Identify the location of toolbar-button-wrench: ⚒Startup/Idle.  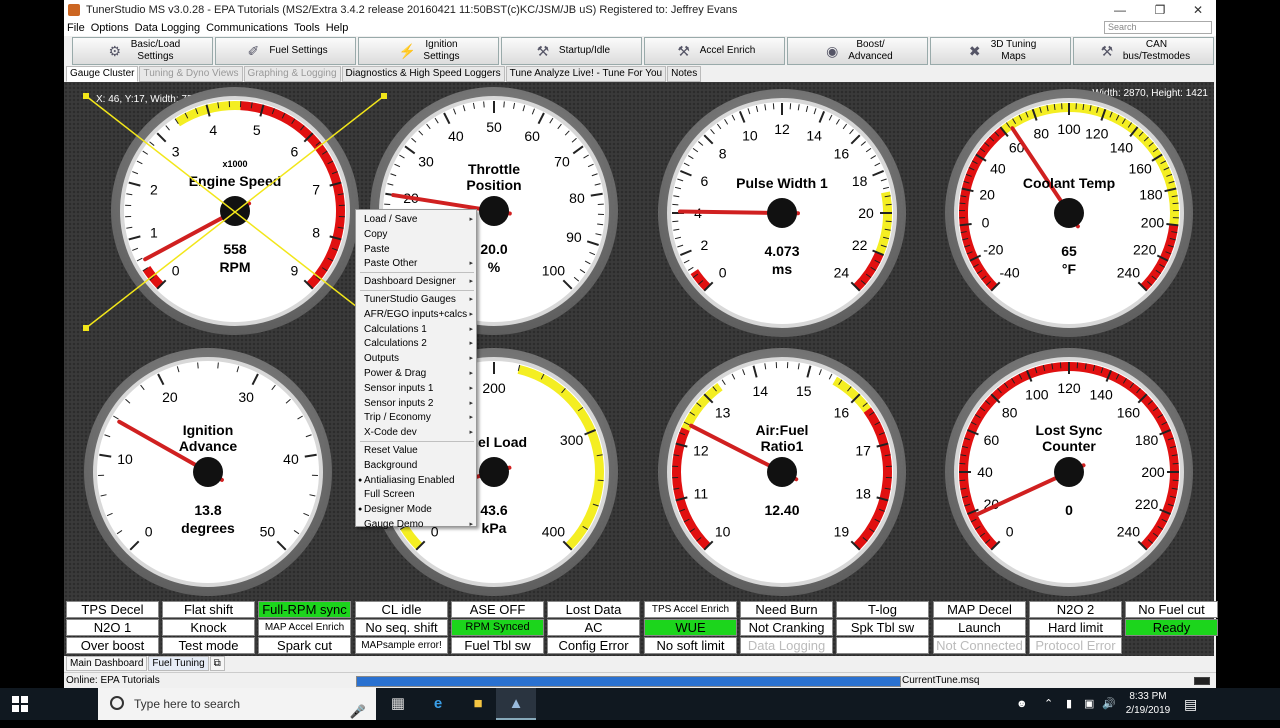
(571, 51).